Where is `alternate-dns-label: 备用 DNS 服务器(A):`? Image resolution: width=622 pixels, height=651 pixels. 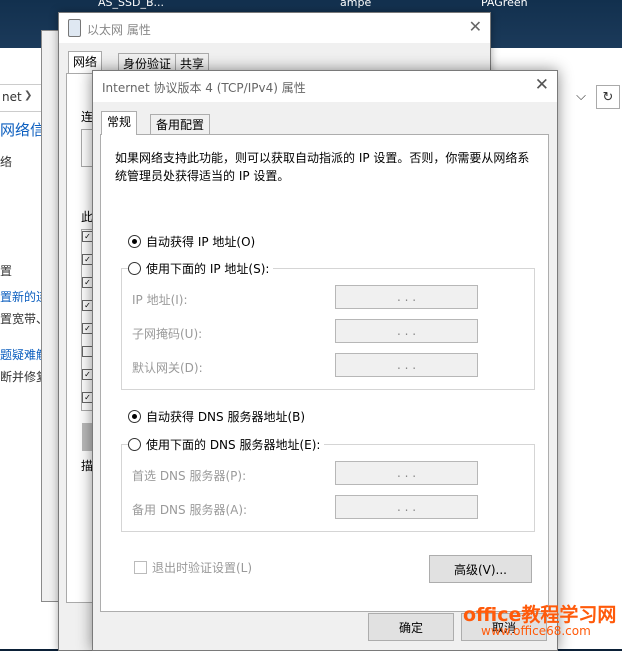
alternate-dns-label: 备用 DNS 服务器(A): is located at coordinates (190, 510).